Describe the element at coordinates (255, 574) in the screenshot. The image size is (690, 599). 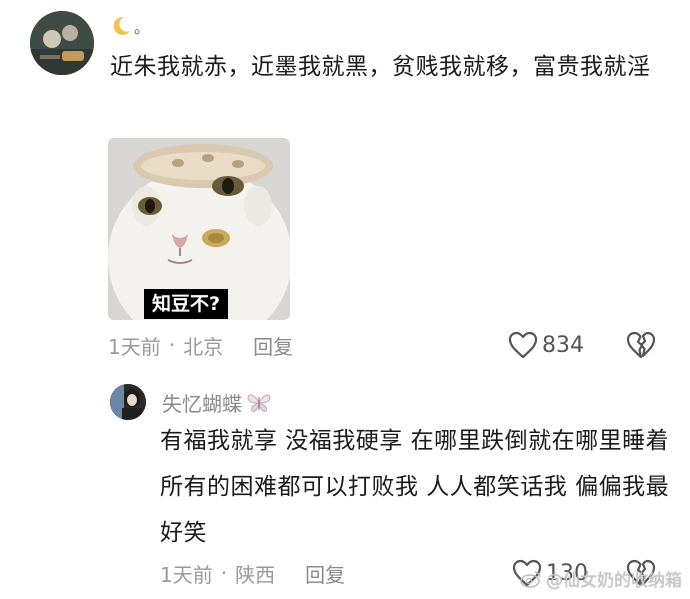
I see `reply-location: 陕西` at that location.